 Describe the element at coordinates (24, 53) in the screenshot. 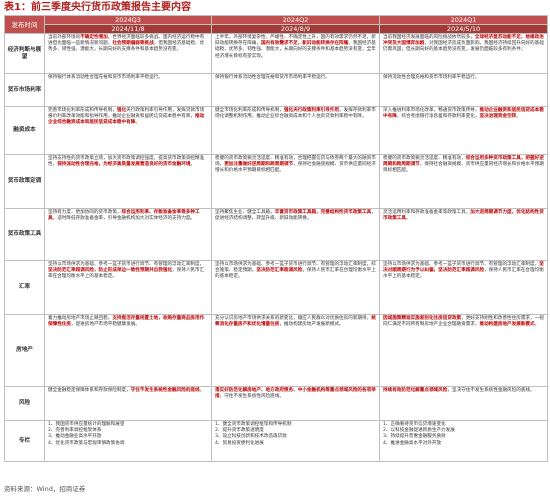

I see `row-label: 经济判断与展望` at that location.